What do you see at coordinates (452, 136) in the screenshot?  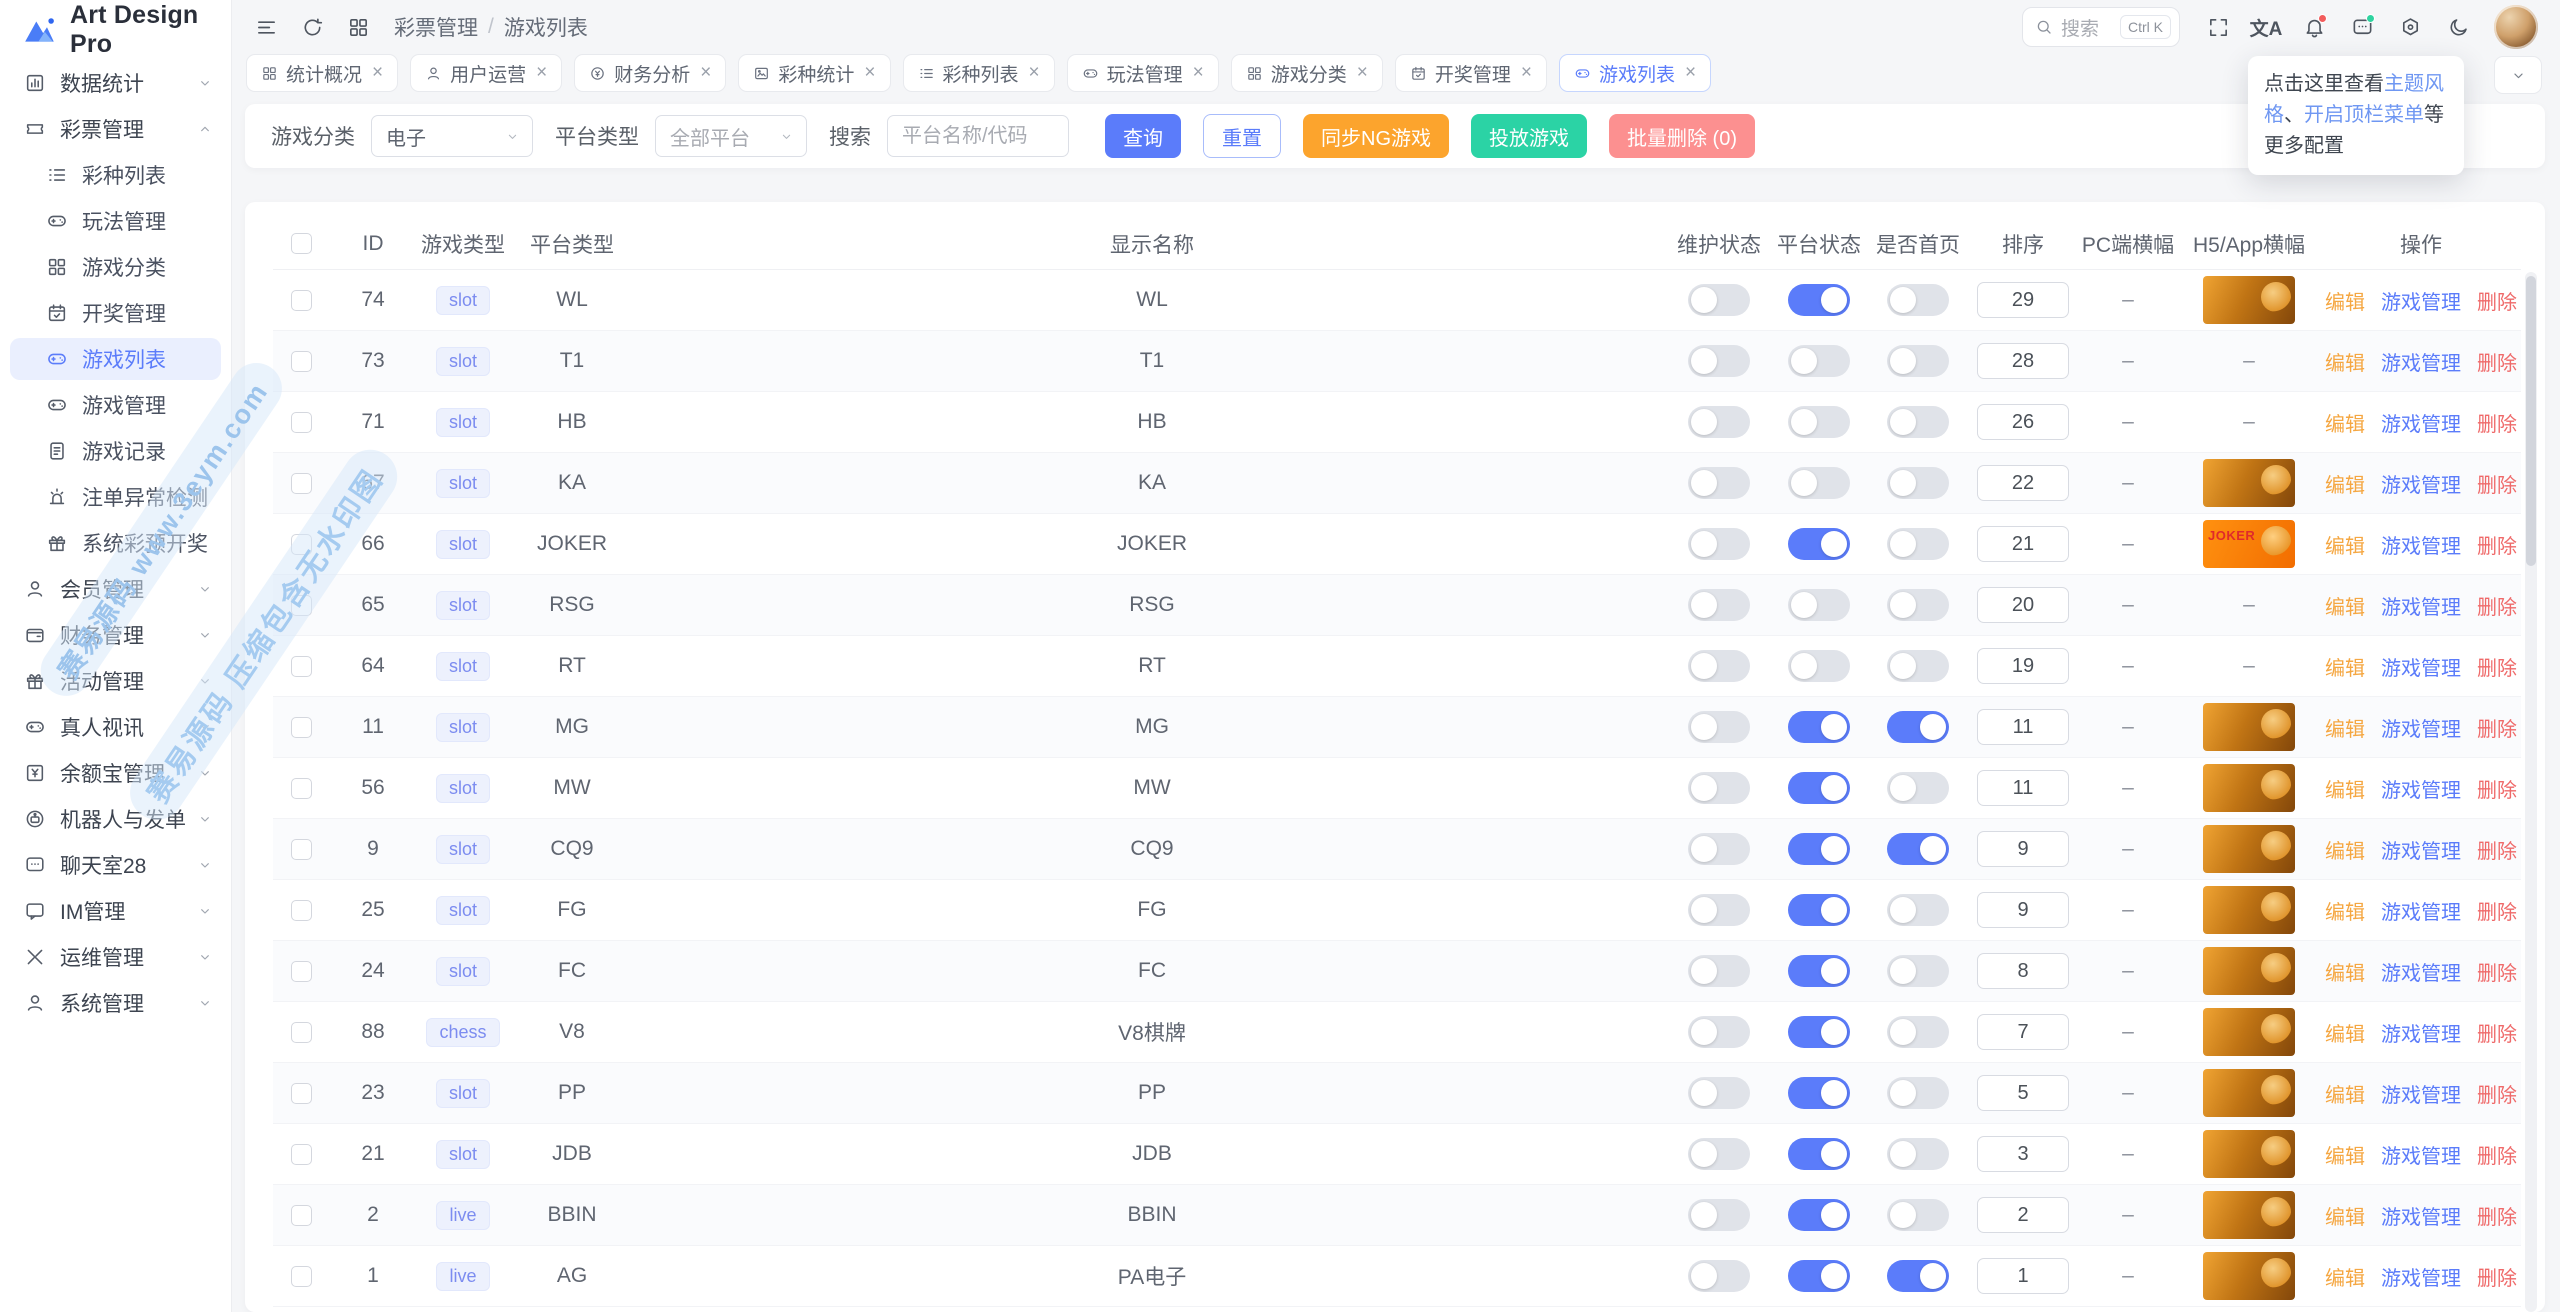 I see `category-select: 电子` at bounding box center [452, 136].